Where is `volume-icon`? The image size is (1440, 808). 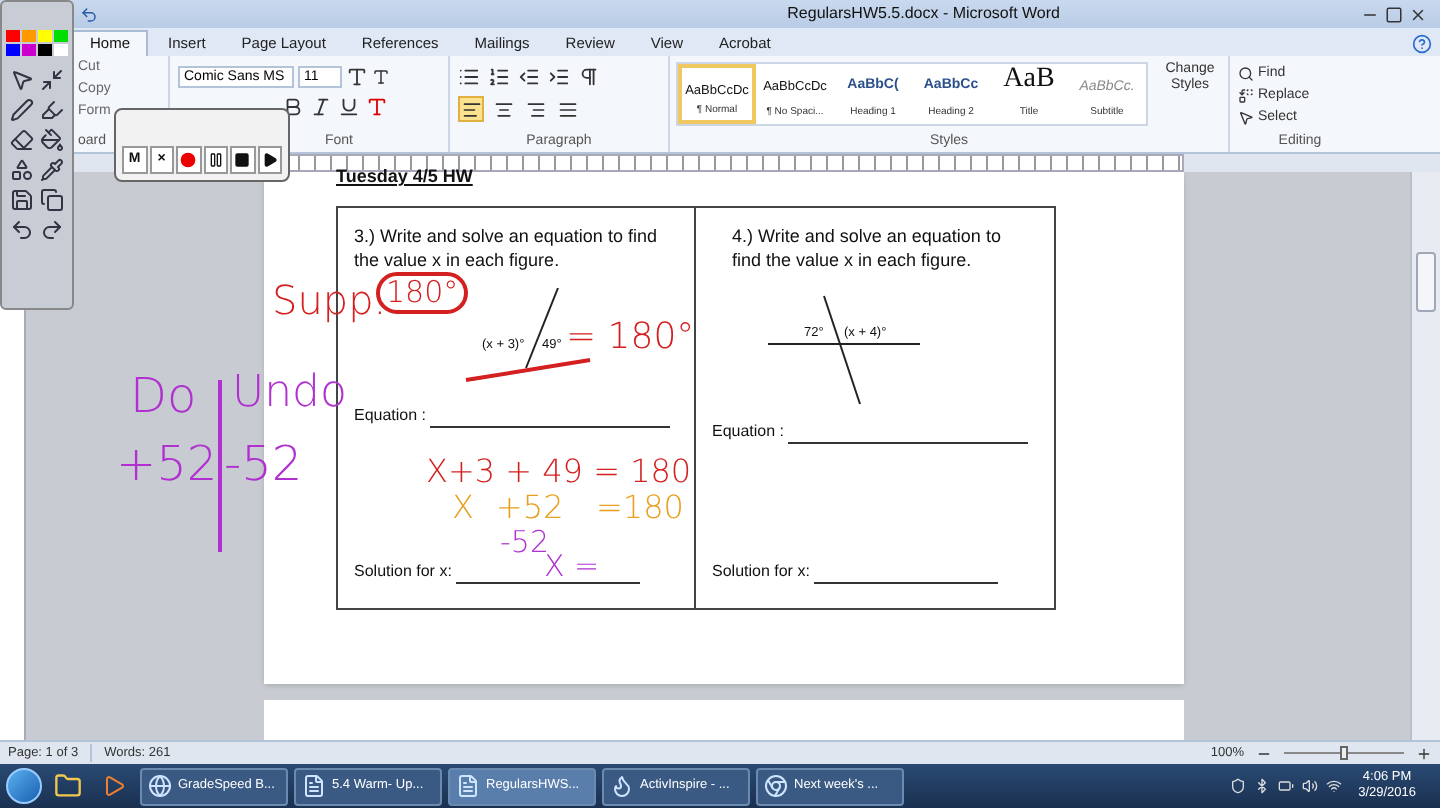 volume-icon is located at coordinates (1310, 786).